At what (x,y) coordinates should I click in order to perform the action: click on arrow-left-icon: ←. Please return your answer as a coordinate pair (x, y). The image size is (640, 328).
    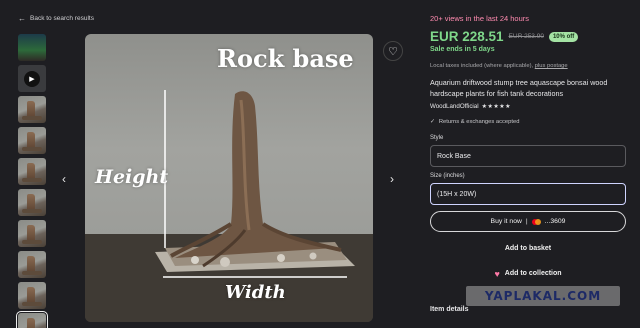
    Looking at the image, I should click on (22, 18).